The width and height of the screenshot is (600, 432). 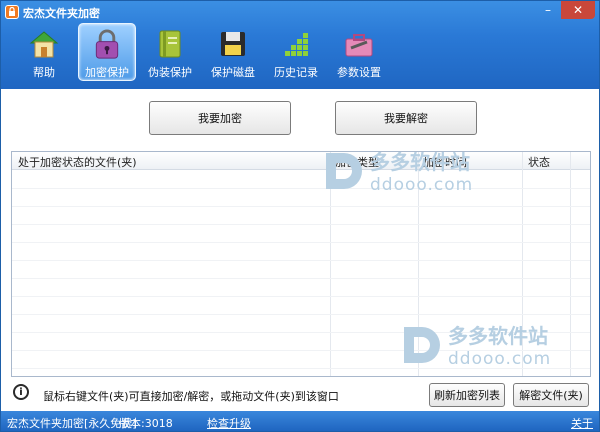 I want to click on table-header: 处于加密状态的文件(夹) 加密类型 加密时间 状态, so click(x=301, y=161).